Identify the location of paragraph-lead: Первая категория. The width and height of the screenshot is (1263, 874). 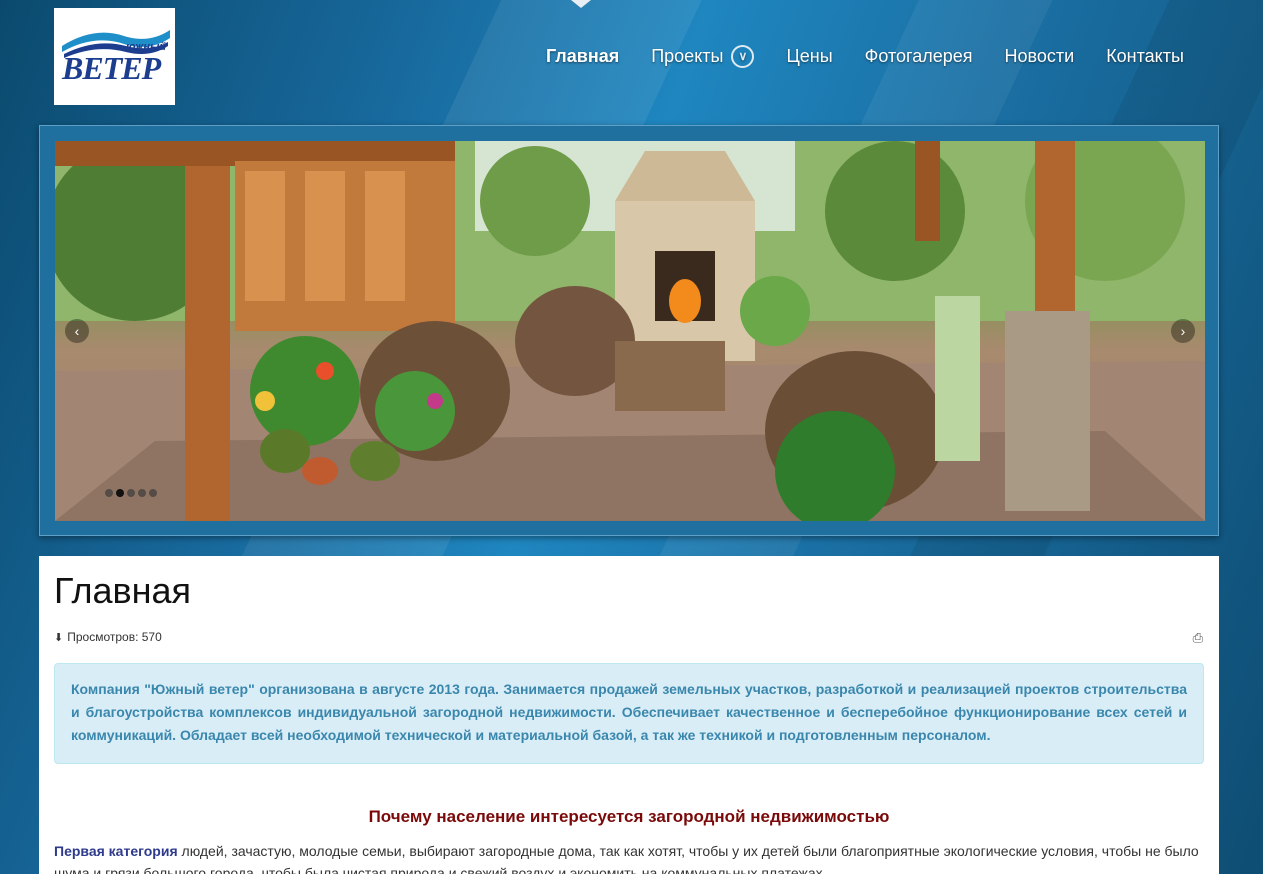
(116, 851).